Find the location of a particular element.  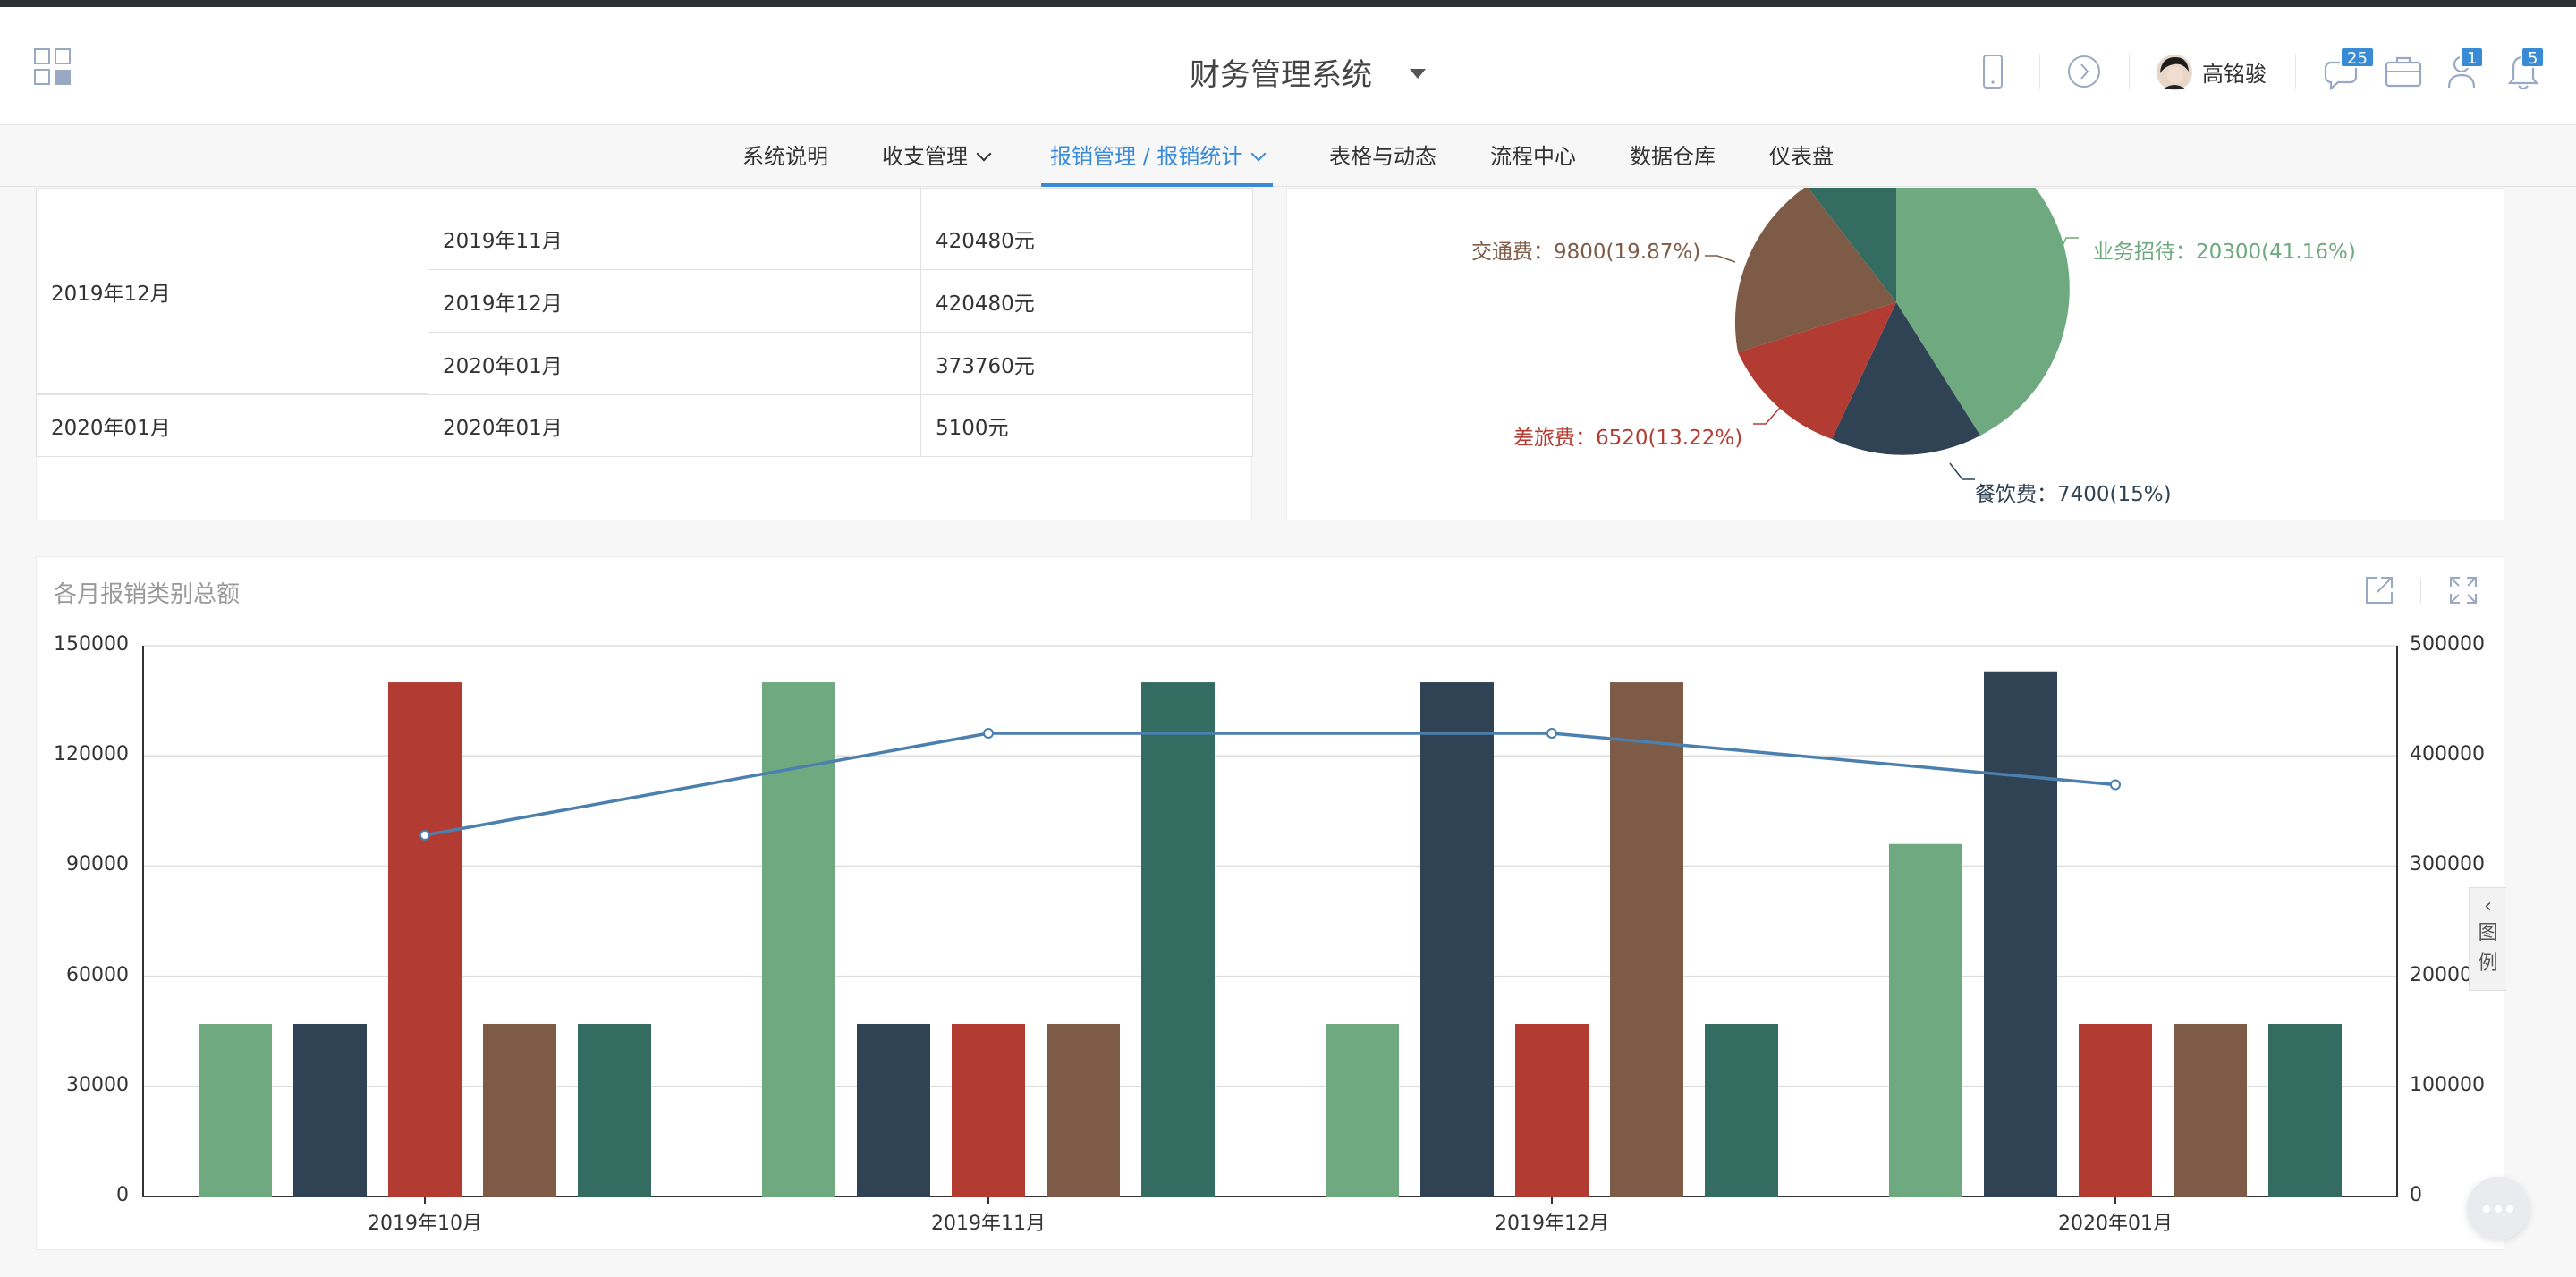

x-tick-label: 2020年01月 is located at coordinates (2115, 1224).